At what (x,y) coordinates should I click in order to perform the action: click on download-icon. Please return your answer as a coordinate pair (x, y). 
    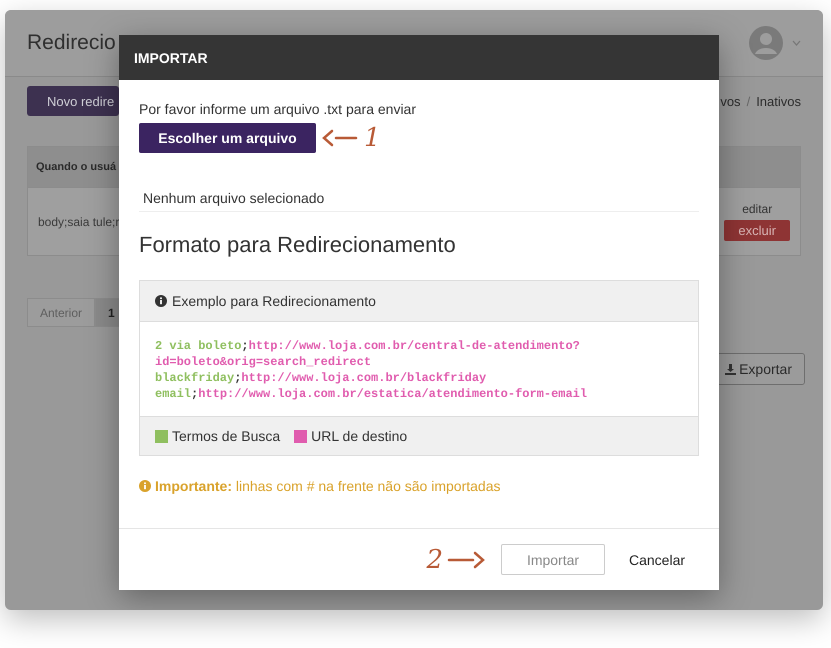
    Looking at the image, I should click on (730, 369).